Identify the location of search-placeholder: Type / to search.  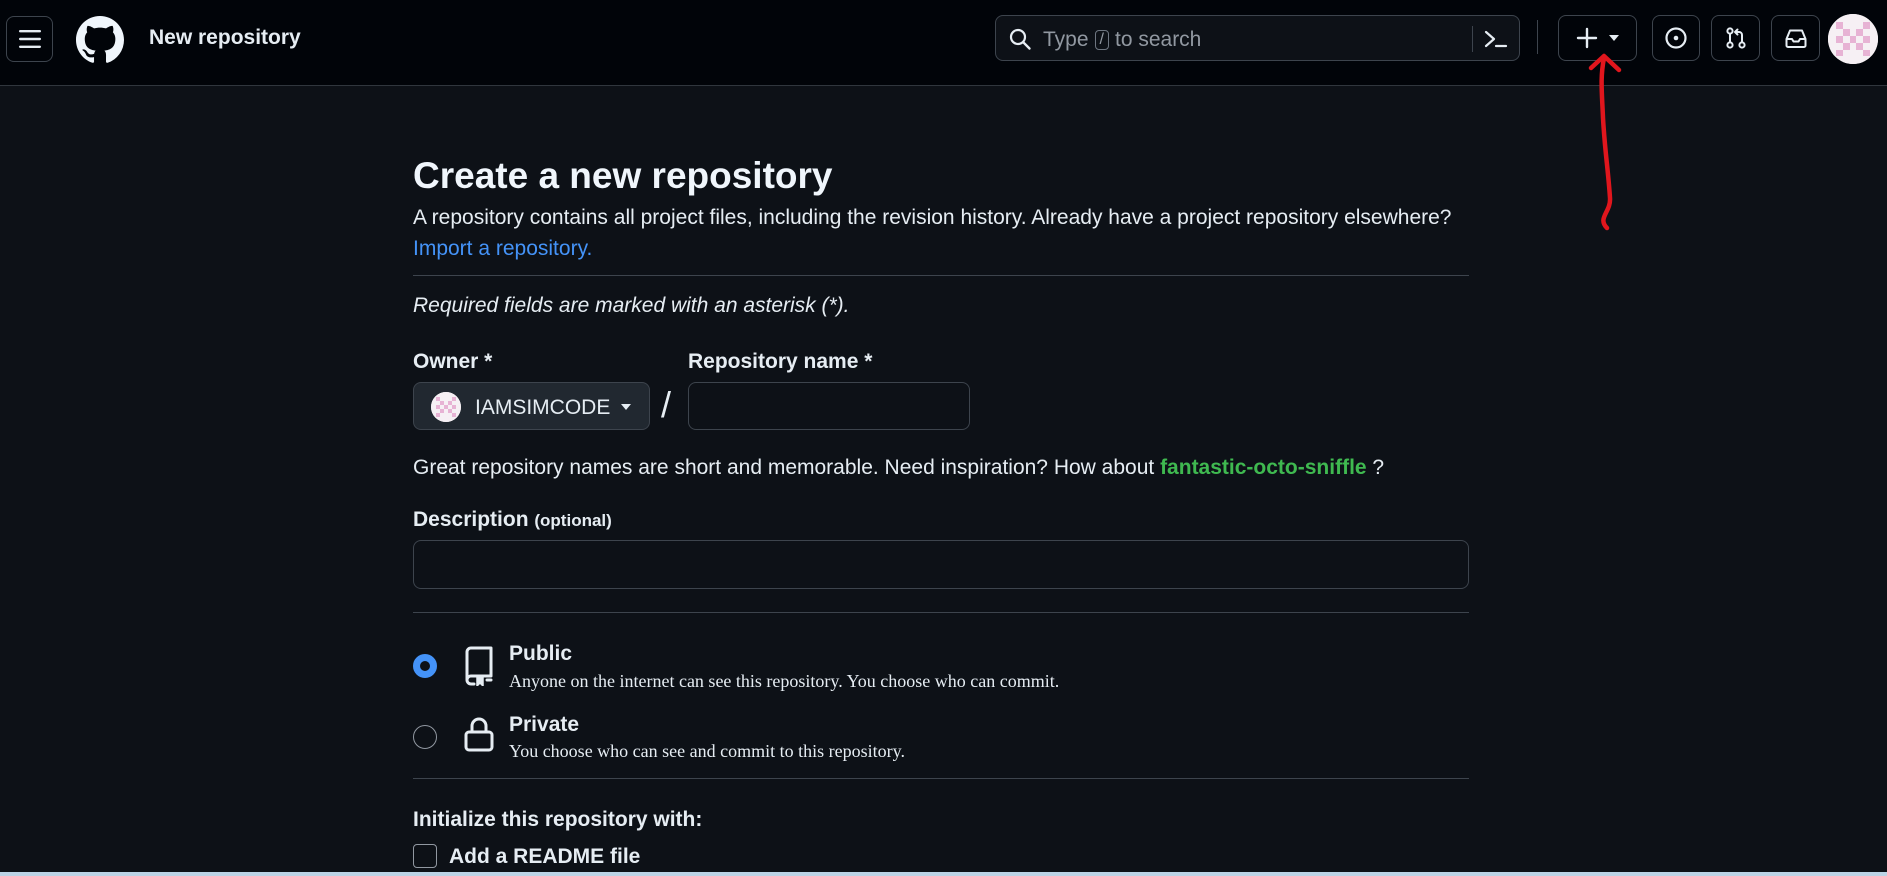
(1122, 40).